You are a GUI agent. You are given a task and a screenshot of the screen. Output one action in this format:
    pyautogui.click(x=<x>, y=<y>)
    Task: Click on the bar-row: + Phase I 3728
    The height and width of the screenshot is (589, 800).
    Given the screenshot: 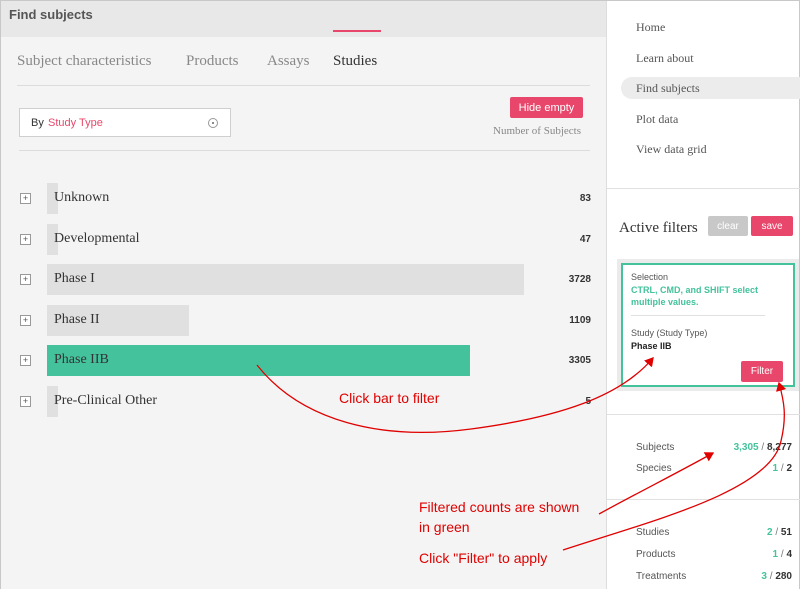 What is the action you would take?
    pyautogui.click(x=303, y=280)
    